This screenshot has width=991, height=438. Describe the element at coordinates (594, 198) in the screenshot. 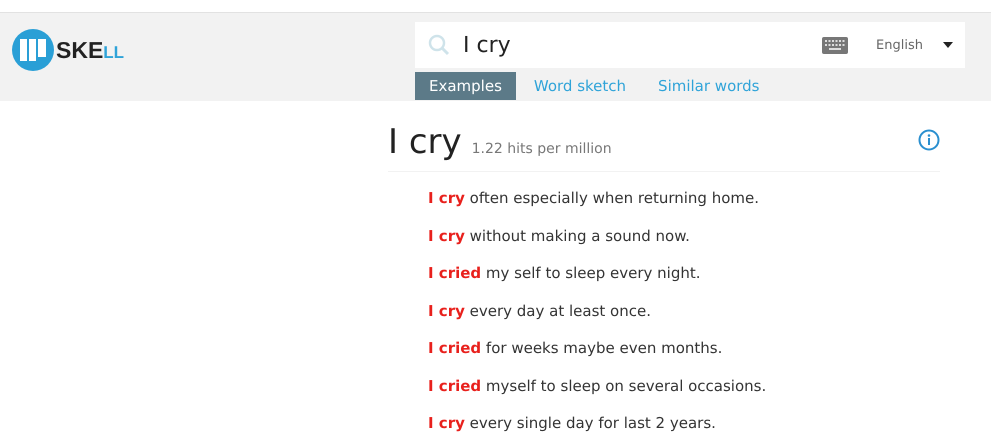

I see `example-sentence: I cry often especially when returning home.` at that location.